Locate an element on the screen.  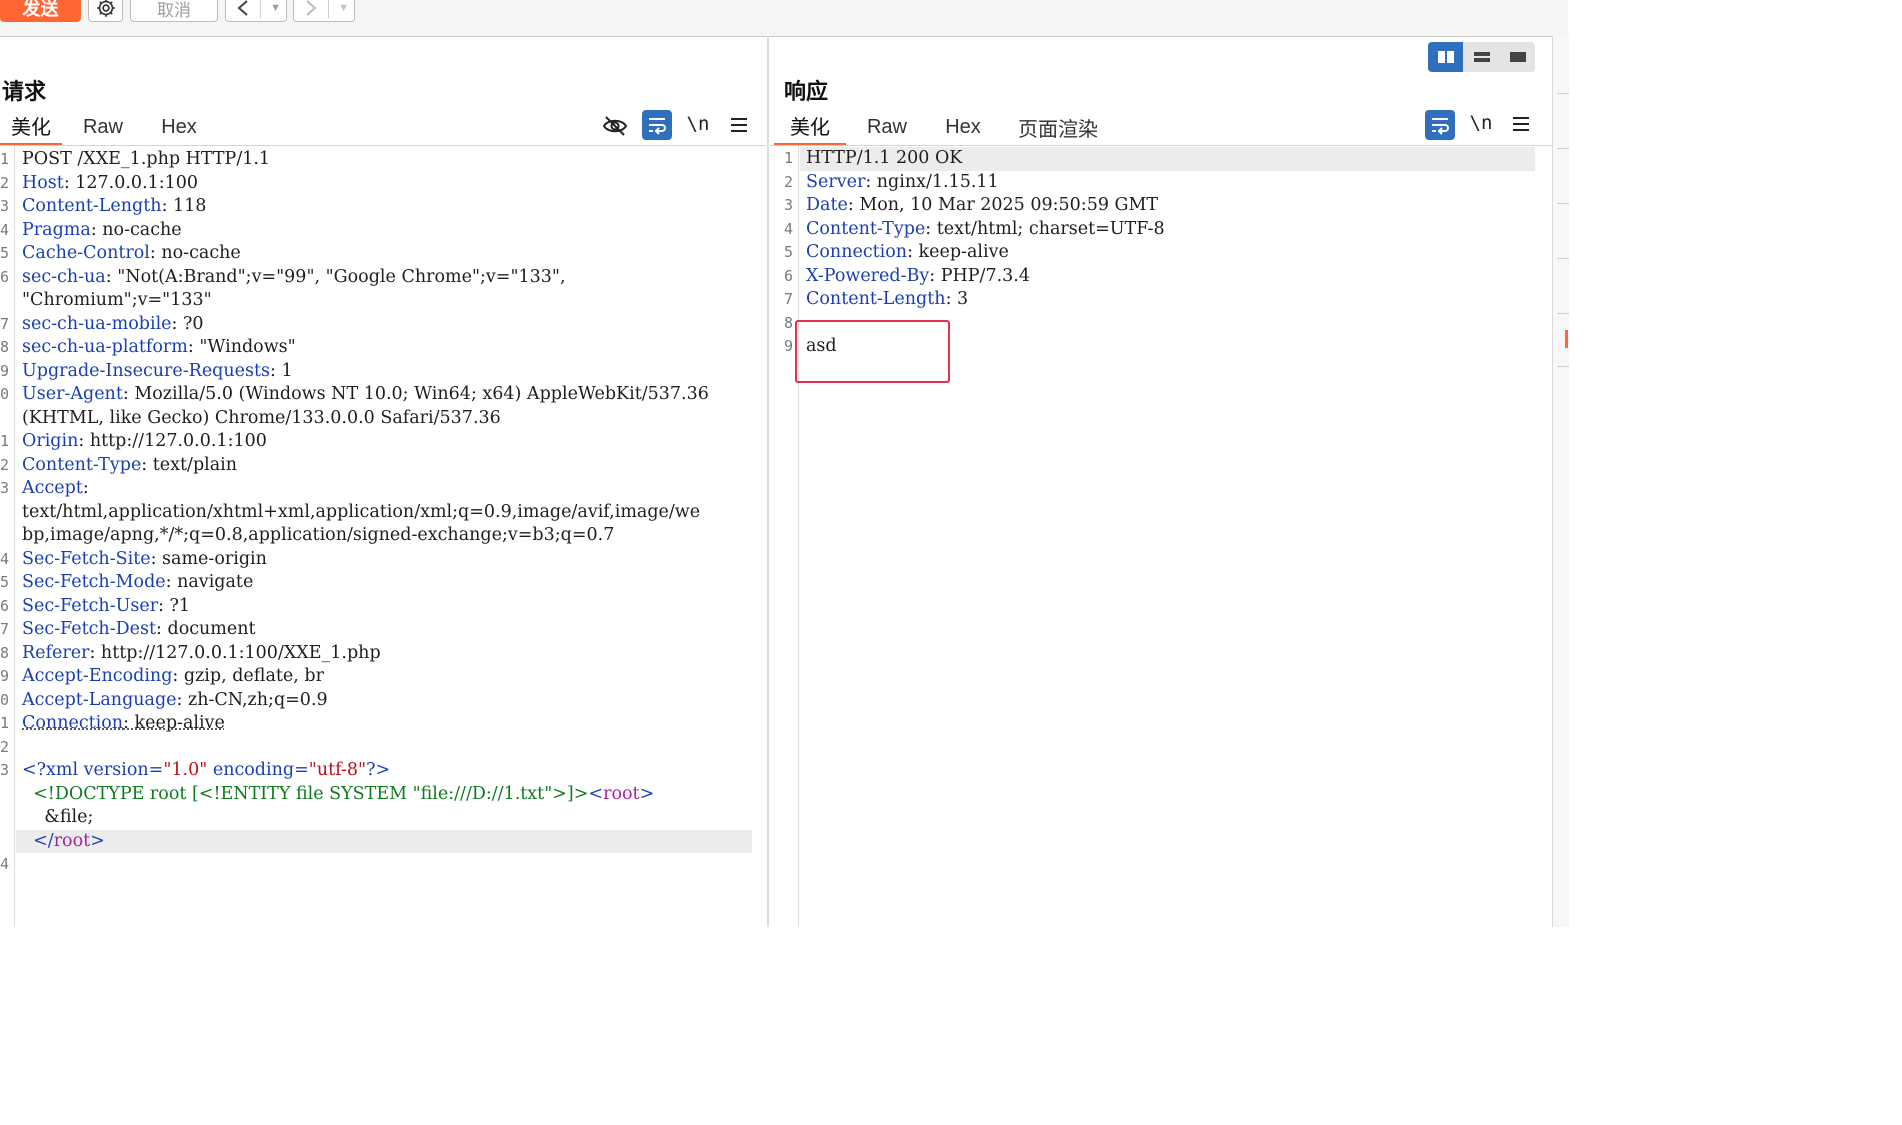
code-line: Cache-Control: no-cache is located at coordinates (131, 253).